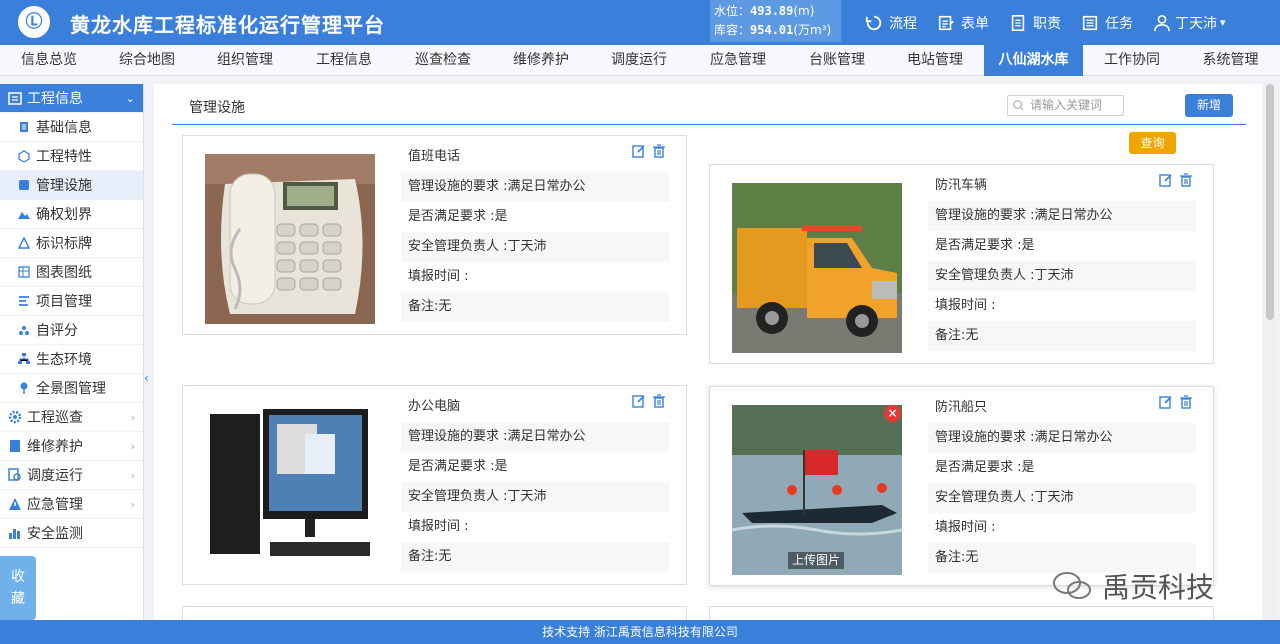 This screenshot has width=1280, height=644. Describe the element at coordinates (817, 490) in the screenshot. I see `facility-photo-boat: × 上传图片` at that location.